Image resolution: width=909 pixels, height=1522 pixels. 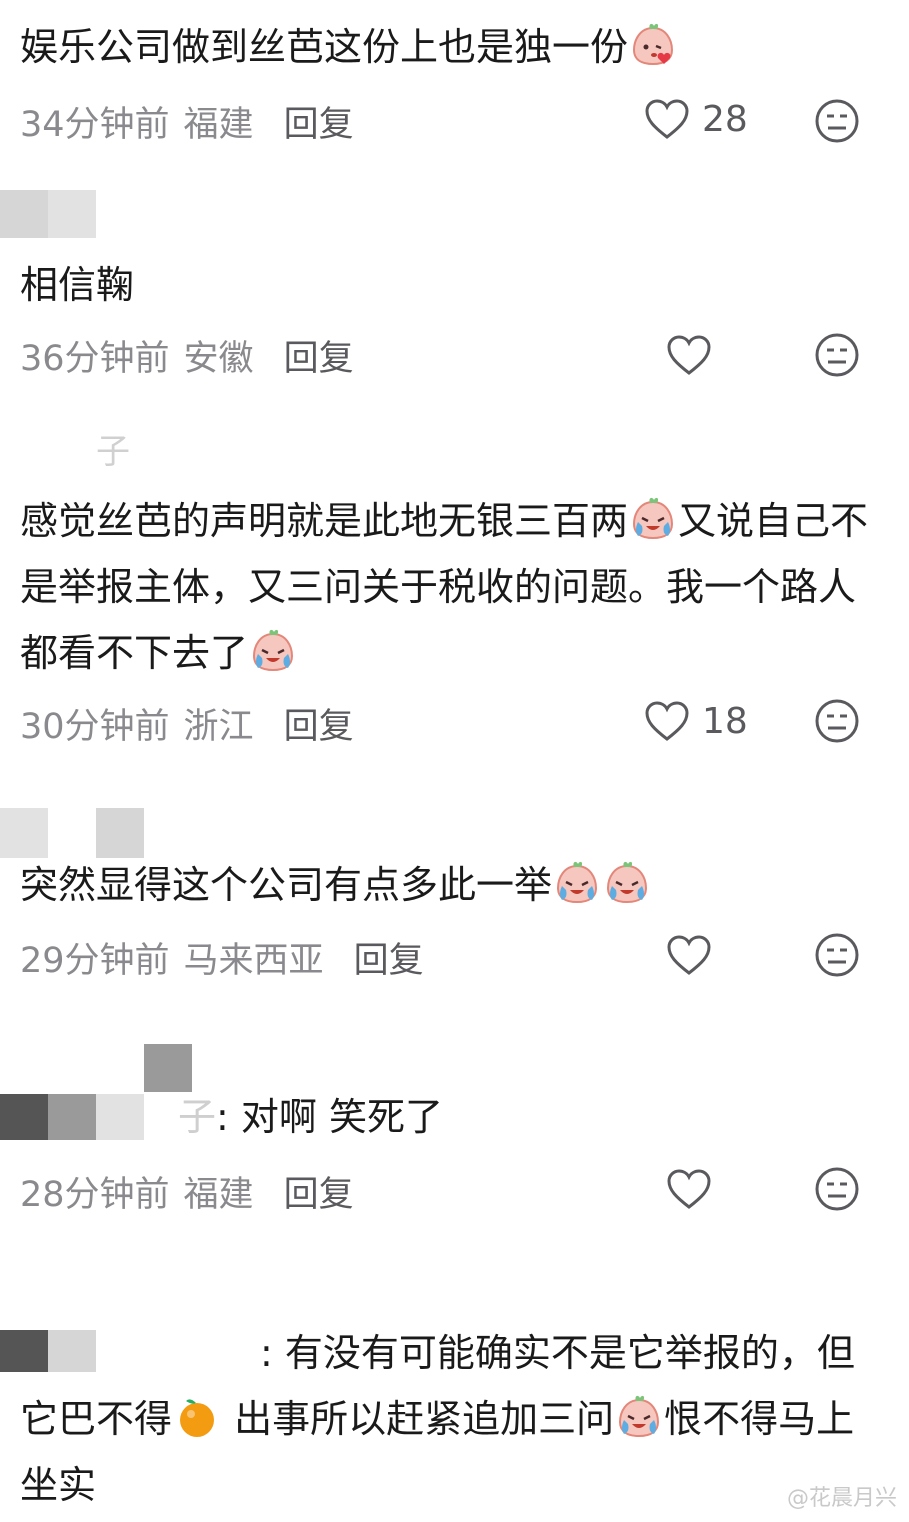 What do you see at coordinates (841, 1498) in the screenshot?
I see `watermark: @花晨月兴` at bounding box center [841, 1498].